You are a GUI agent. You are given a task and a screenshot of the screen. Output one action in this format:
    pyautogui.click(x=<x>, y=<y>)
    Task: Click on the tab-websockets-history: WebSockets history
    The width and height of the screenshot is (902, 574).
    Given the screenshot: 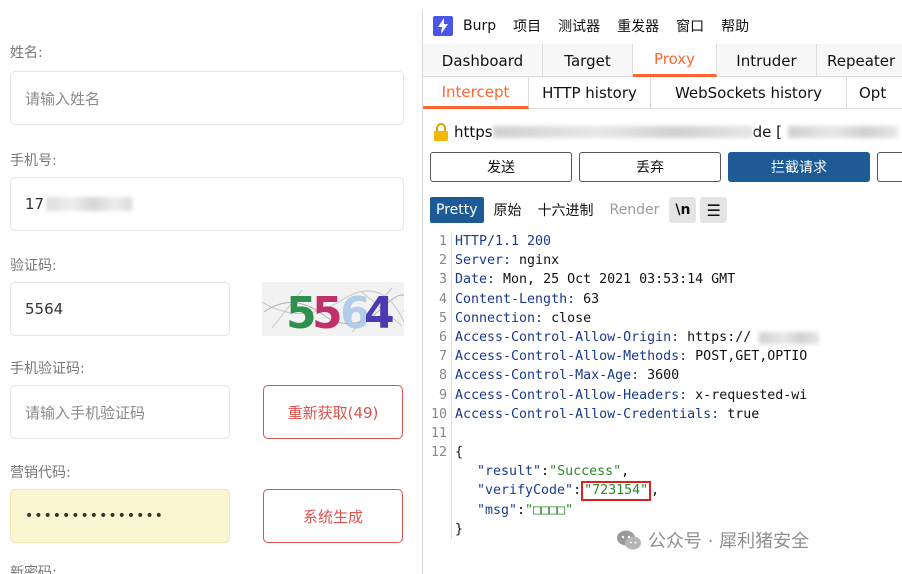 What is the action you would take?
    pyautogui.click(x=749, y=93)
    